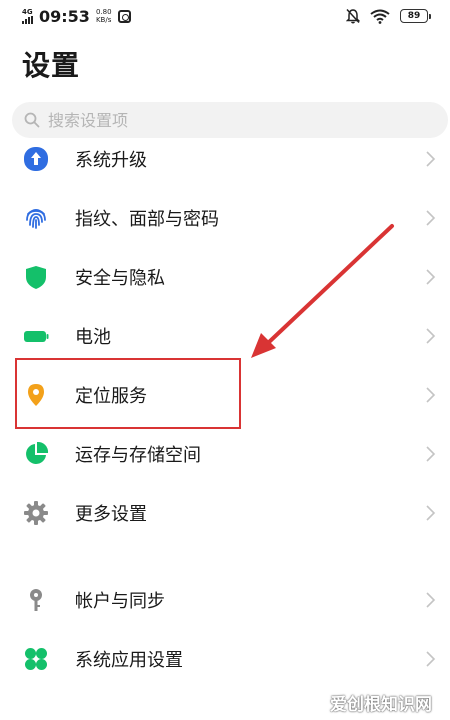 The height and width of the screenshot is (720, 450). I want to click on network-speed: 0.80 KB/s, so click(104, 16).